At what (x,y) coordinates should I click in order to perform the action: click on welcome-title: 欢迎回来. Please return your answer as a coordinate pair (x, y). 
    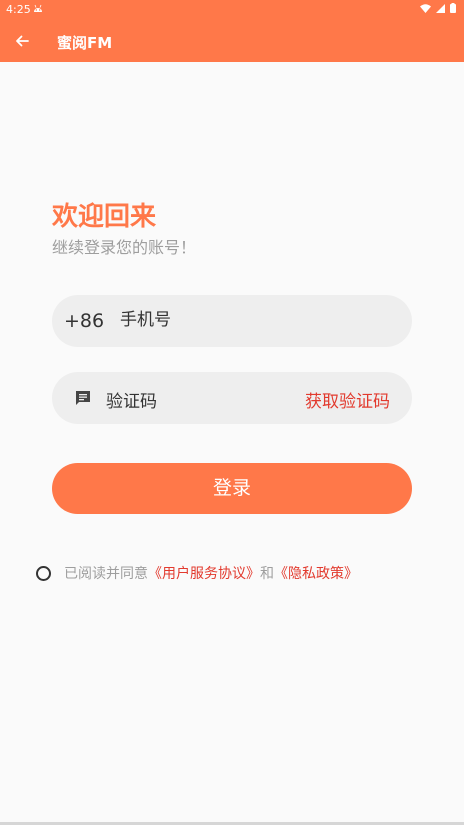
    Looking at the image, I should click on (104, 217).